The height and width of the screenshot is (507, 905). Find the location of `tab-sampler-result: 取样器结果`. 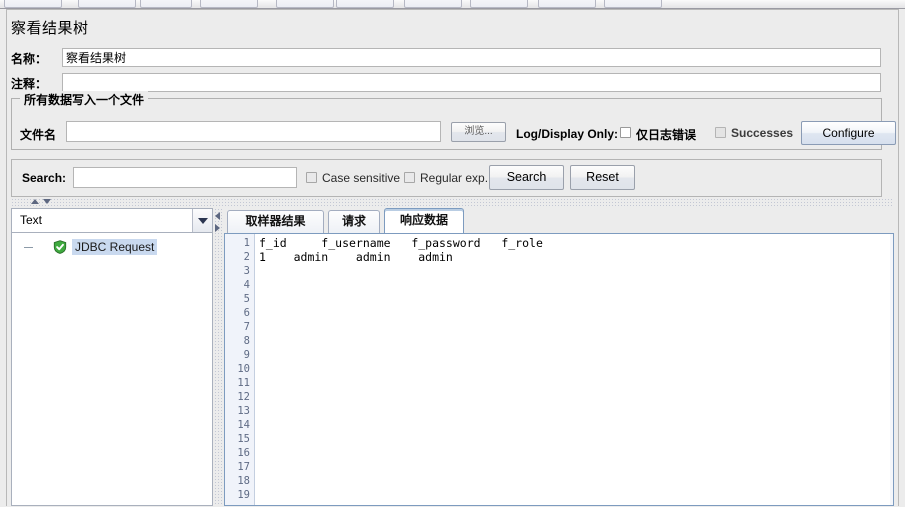

tab-sampler-result: 取样器结果 is located at coordinates (275, 221).